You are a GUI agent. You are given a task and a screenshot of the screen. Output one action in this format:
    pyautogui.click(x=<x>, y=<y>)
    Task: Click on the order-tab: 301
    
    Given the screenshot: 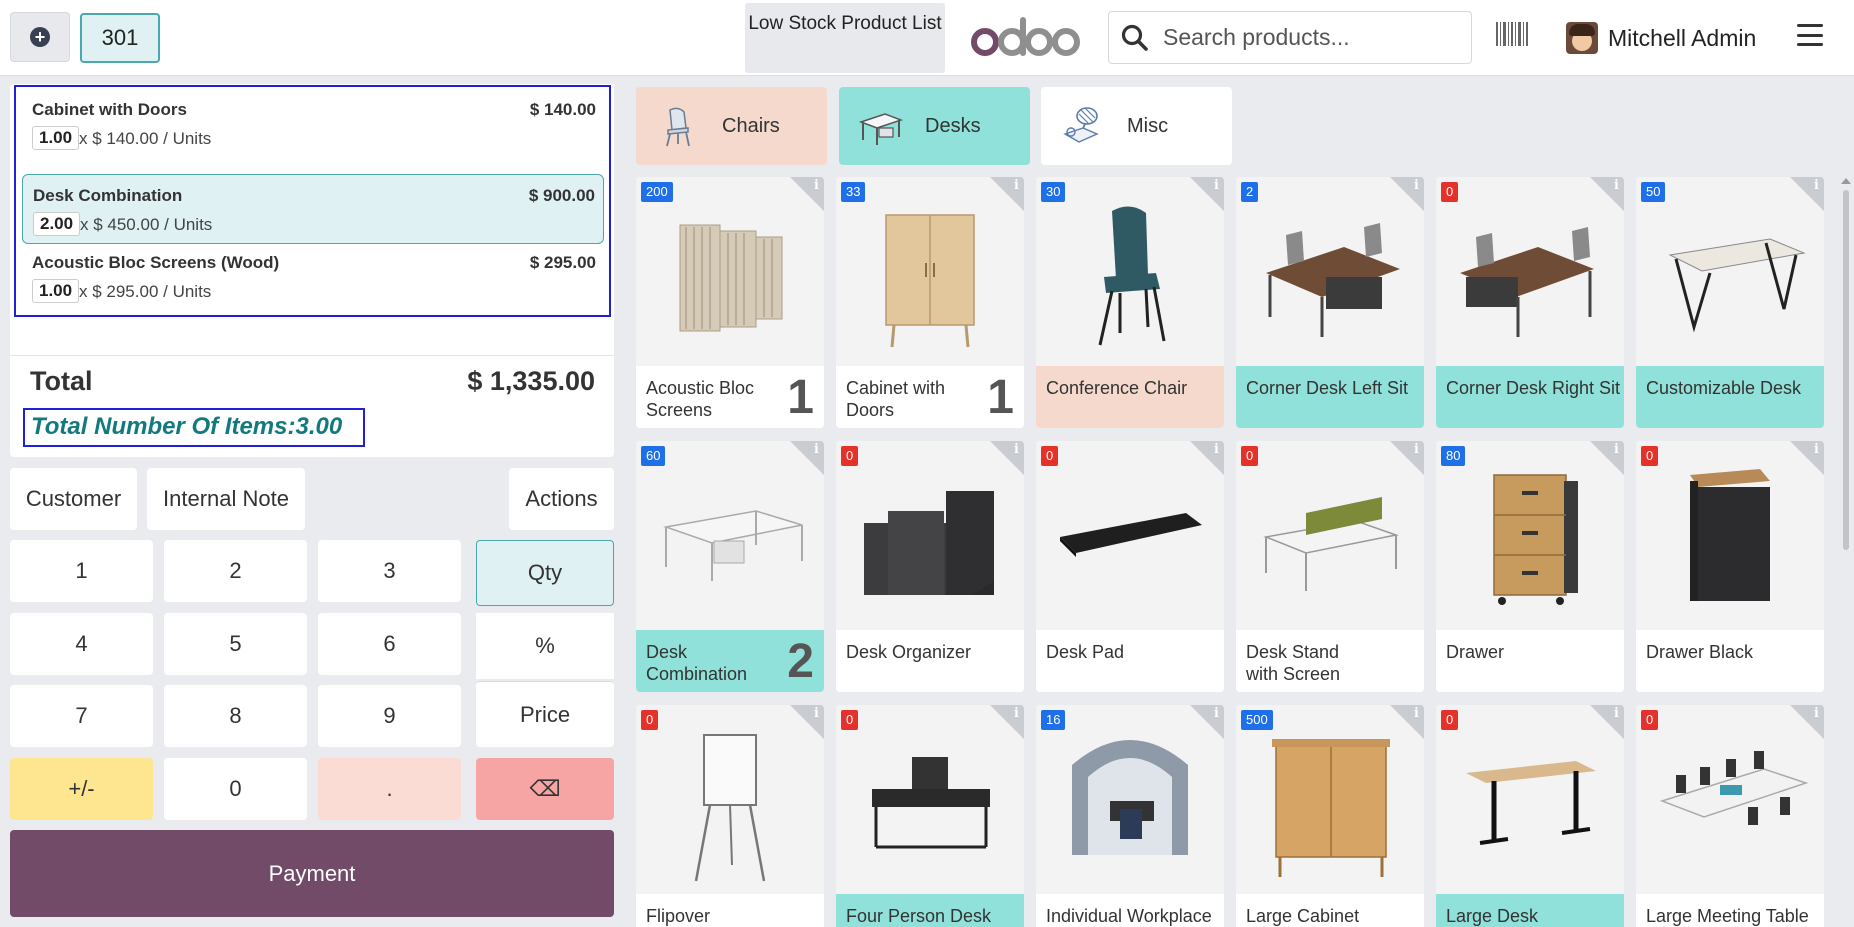 What is the action you would take?
    pyautogui.click(x=120, y=38)
    